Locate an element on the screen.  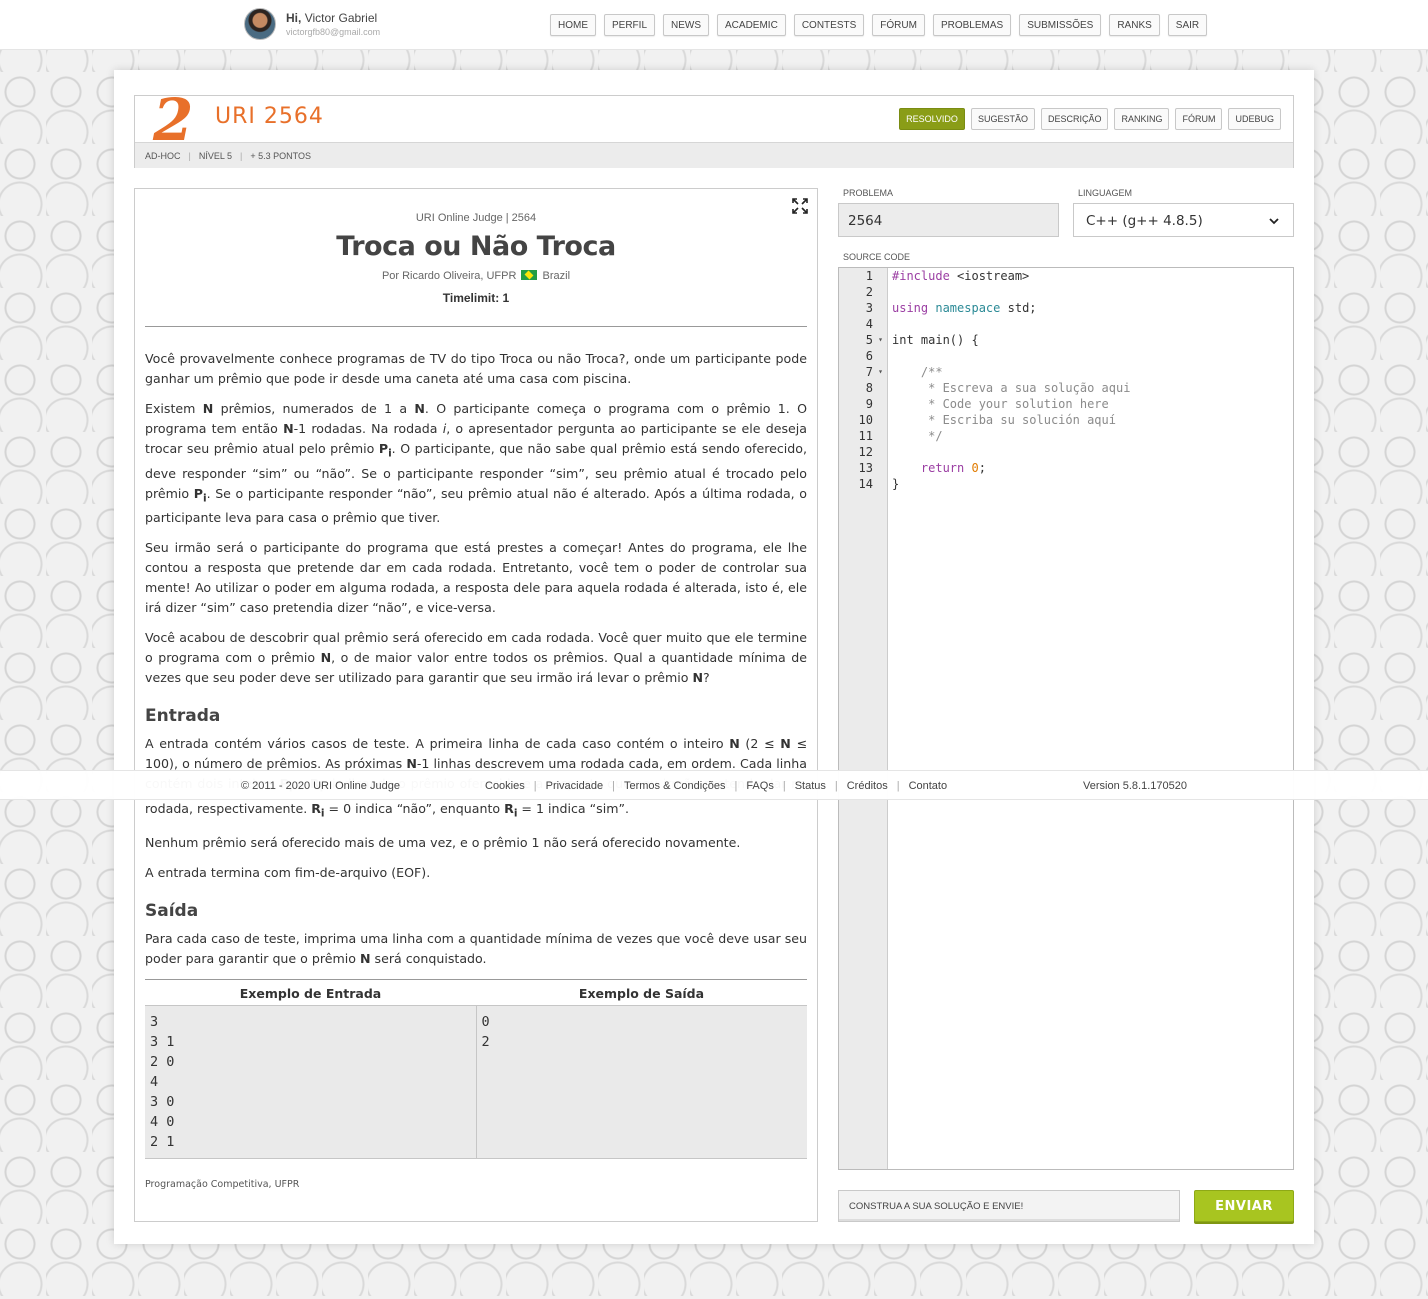
footer-copyright: © 2011 - 2020 URI Online Judge is located at coordinates (320, 786).